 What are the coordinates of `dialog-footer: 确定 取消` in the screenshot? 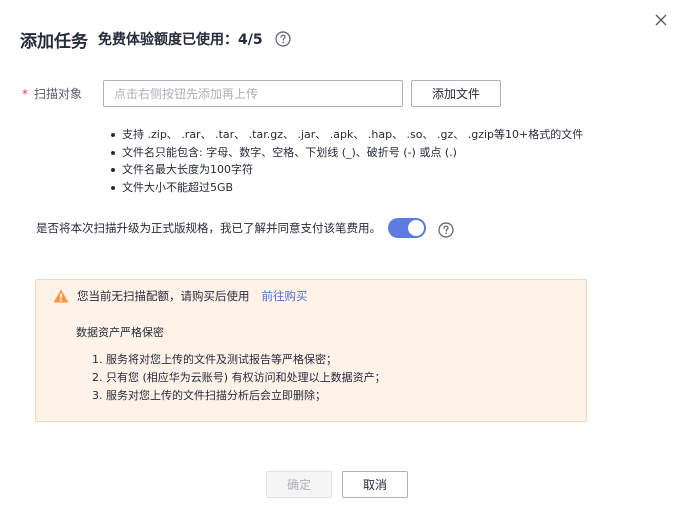 It's located at (337, 484).